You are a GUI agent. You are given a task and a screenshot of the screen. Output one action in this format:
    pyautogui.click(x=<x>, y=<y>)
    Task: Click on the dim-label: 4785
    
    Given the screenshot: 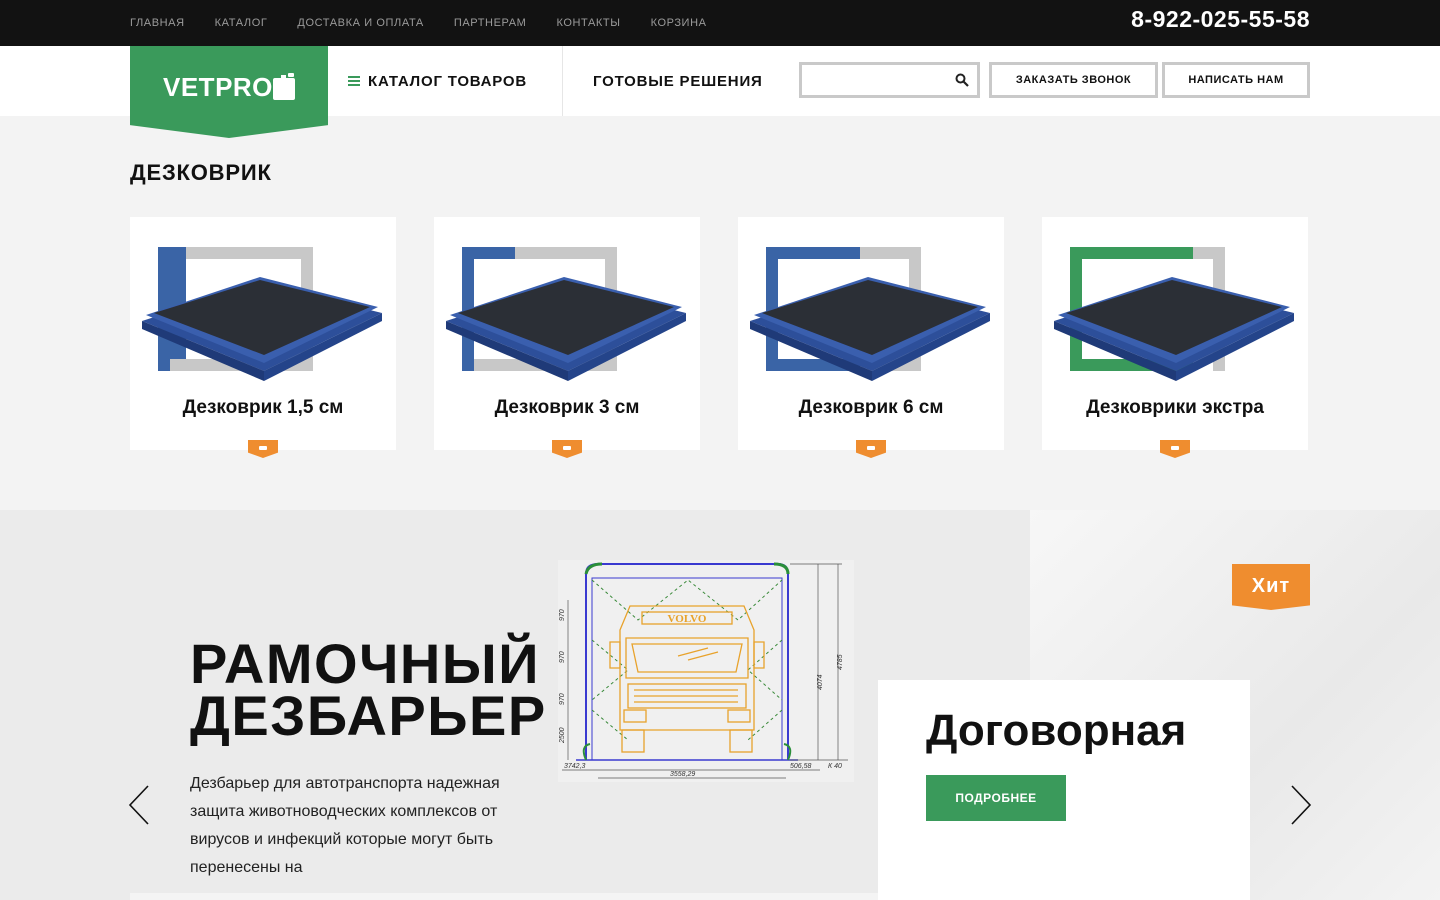 What is the action you would take?
    pyautogui.click(x=840, y=662)
    